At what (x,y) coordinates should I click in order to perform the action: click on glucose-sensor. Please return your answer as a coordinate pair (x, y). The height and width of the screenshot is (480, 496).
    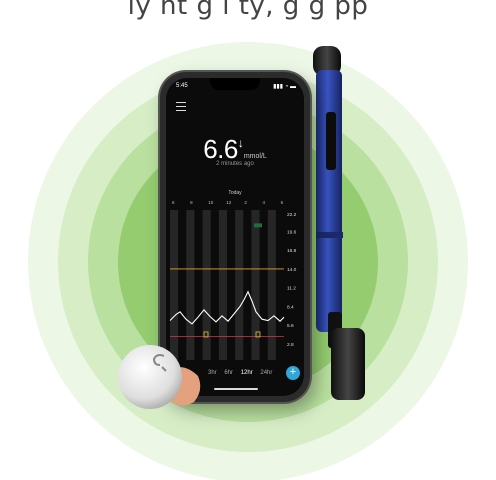
    Looking at the image, I should click on (159, 377).